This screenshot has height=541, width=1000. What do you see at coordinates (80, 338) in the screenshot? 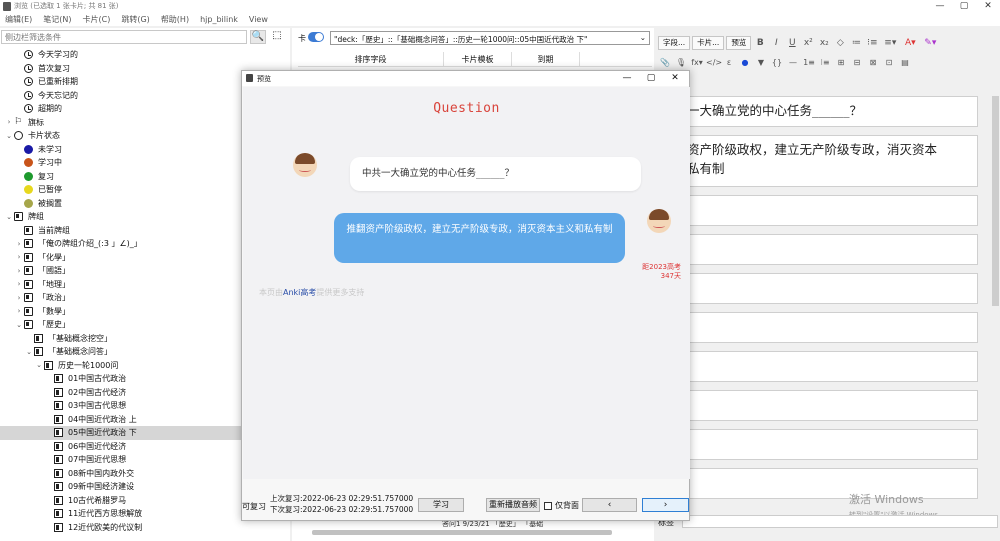
I see `sidebar-item-label: 「基础概念挖空」` at bounding box center [80, 338].